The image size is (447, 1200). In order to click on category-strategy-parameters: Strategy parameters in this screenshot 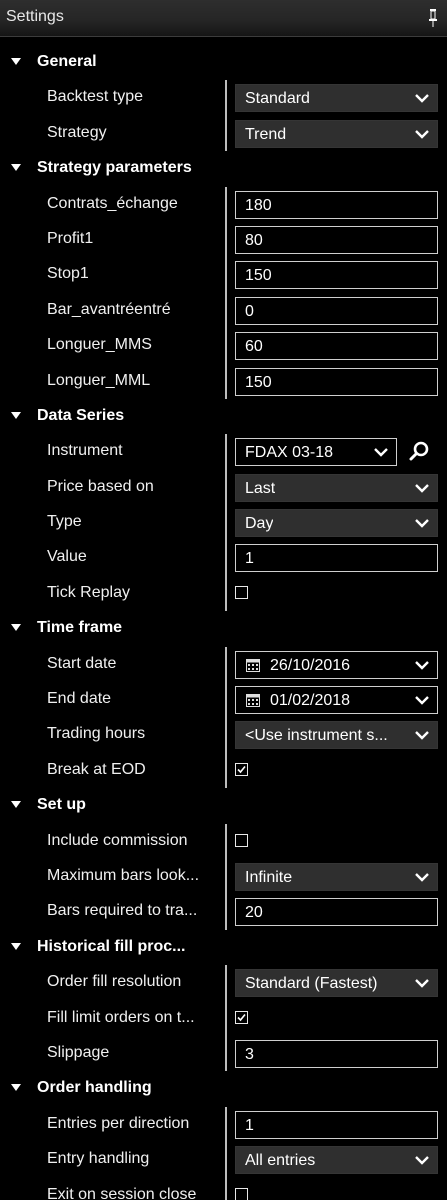, I will do `click(223, 168)`.